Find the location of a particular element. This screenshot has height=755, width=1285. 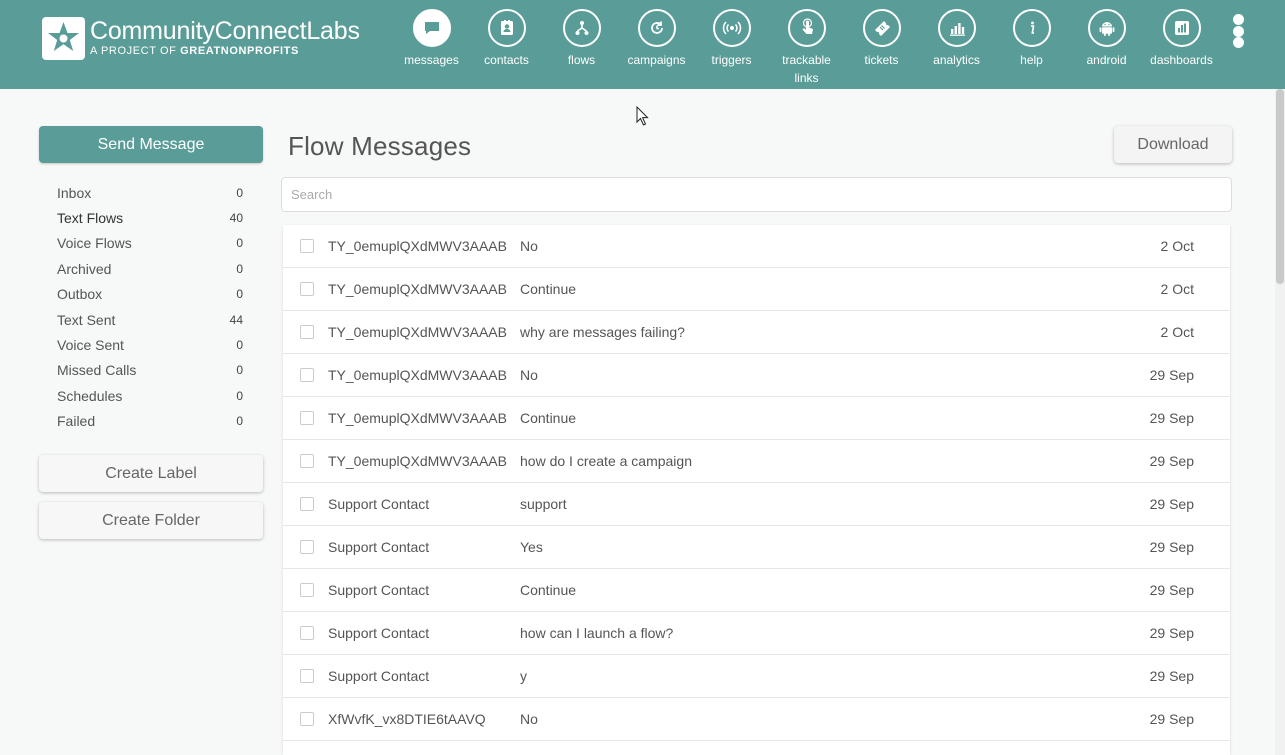

sidebar-item-failed: Failed 0 is located at coordinates (150, 421).